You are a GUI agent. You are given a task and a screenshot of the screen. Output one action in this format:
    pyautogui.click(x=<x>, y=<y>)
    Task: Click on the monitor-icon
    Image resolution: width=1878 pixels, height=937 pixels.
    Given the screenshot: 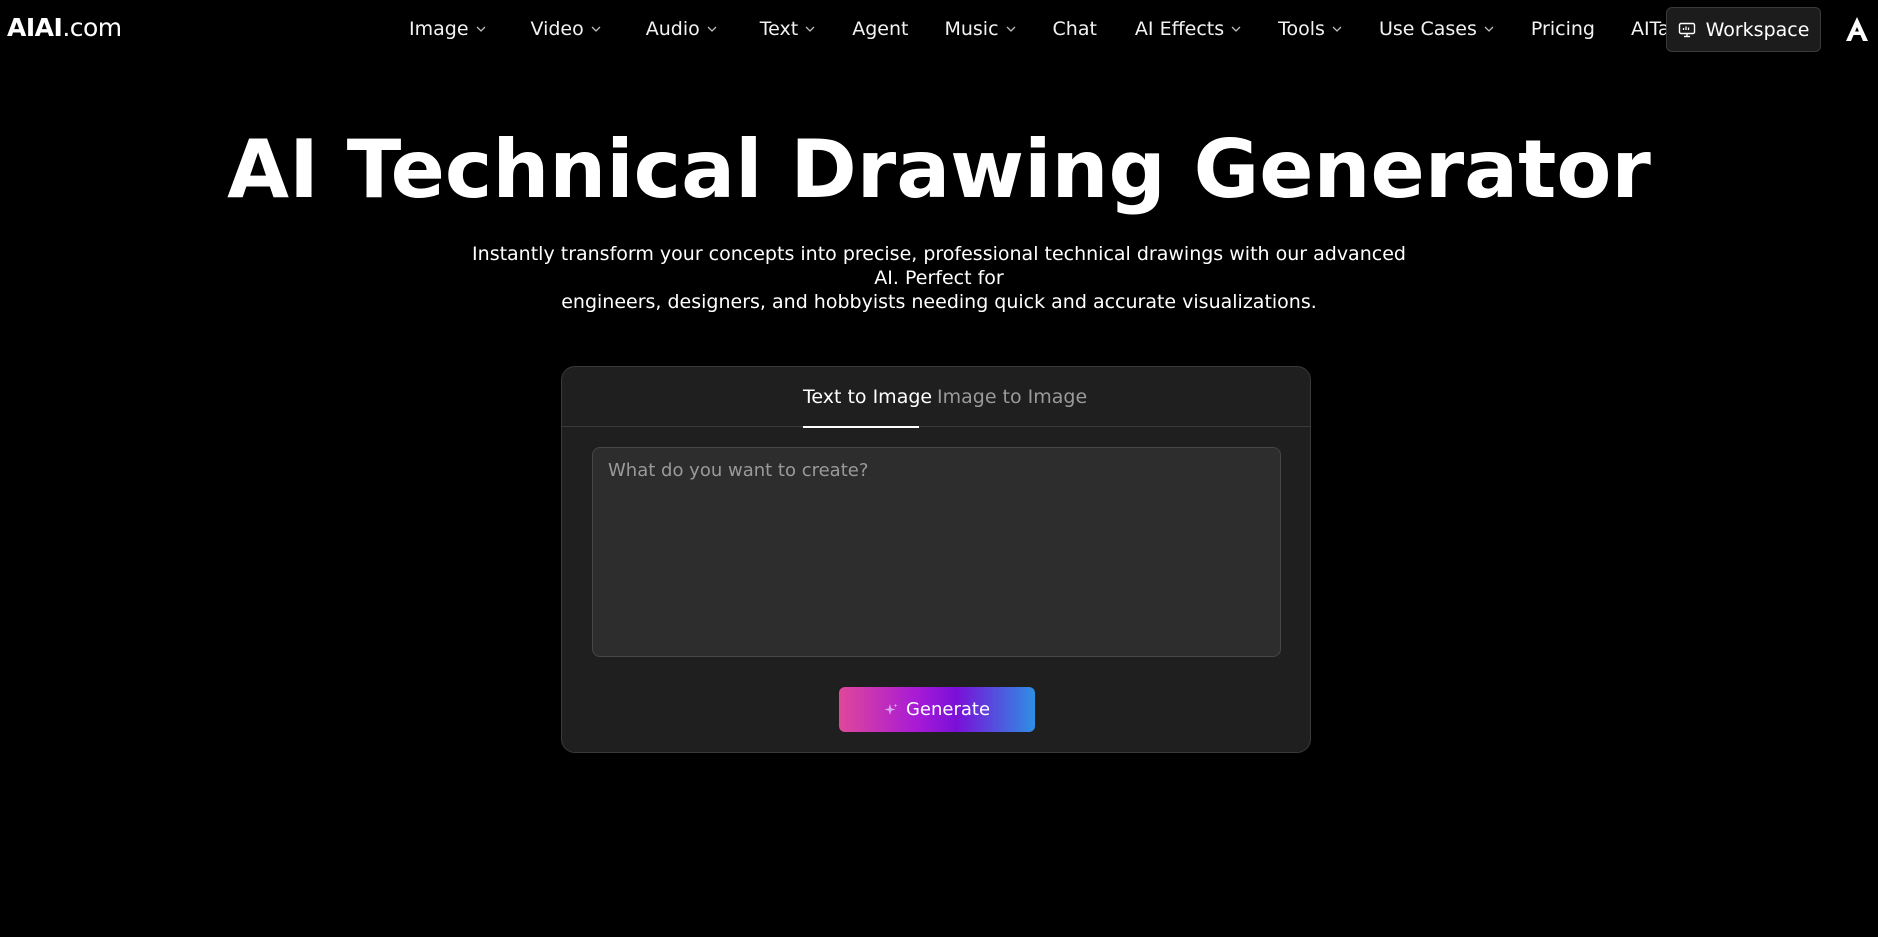 What is the action you would take?
    pyautogui.click(x=1686, y=29)
    